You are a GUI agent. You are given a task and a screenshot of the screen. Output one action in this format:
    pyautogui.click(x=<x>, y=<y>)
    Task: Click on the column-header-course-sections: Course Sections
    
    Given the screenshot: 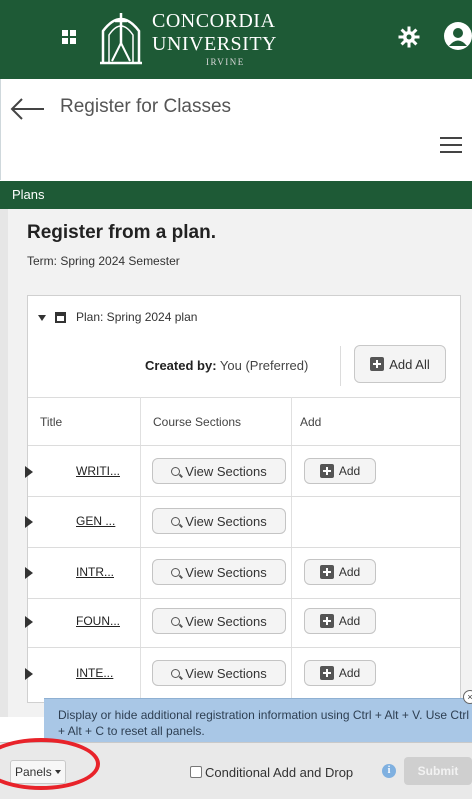 What is the action you would take?
    pyautogui.click(x=197, y=422)
    